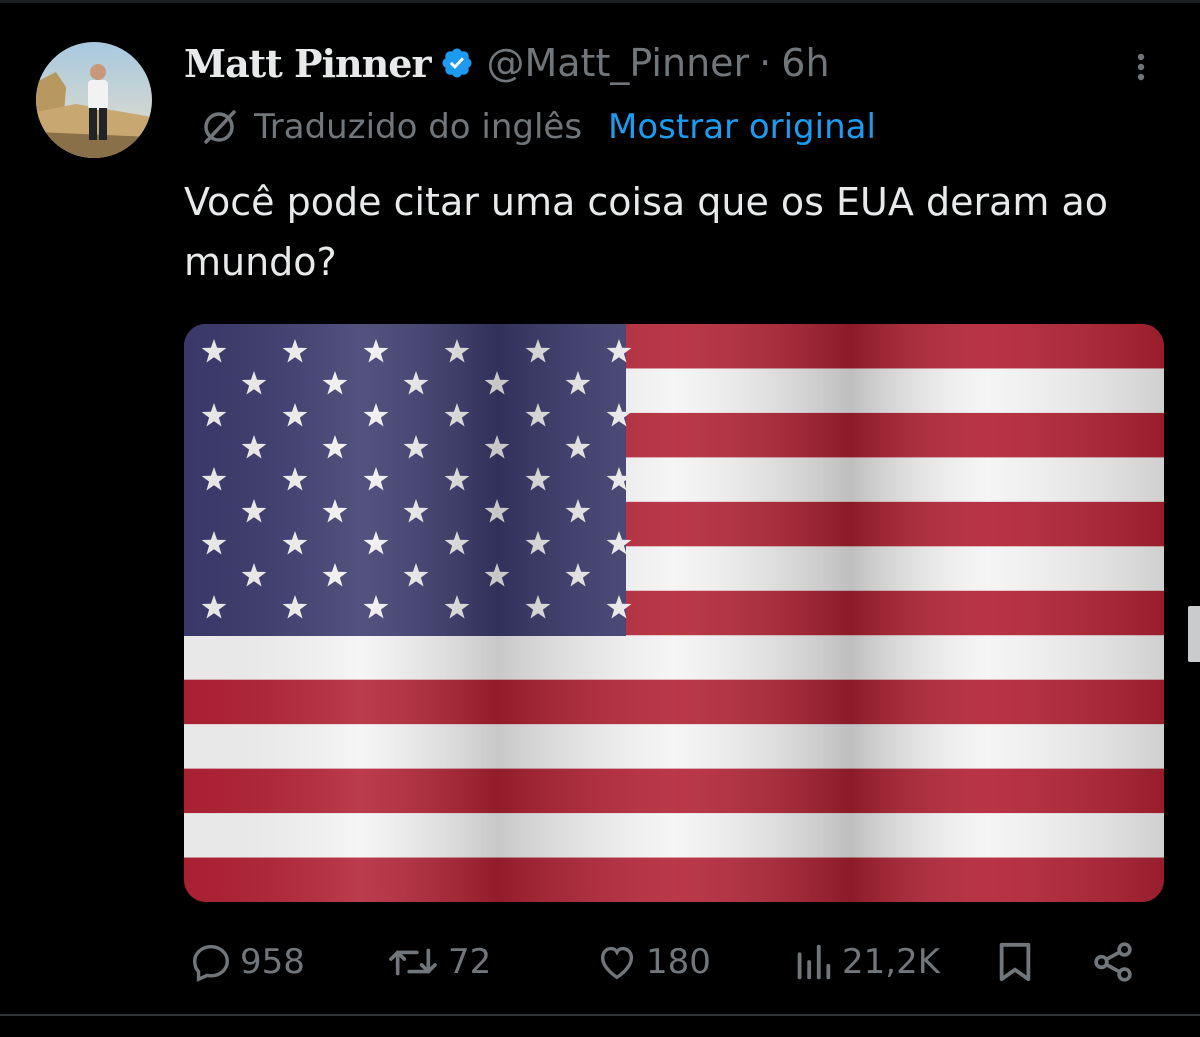  What do you see at coordinates (272, 962) in the screenshot?
I see `reply-count: 958` at bounding box center [272, 962].